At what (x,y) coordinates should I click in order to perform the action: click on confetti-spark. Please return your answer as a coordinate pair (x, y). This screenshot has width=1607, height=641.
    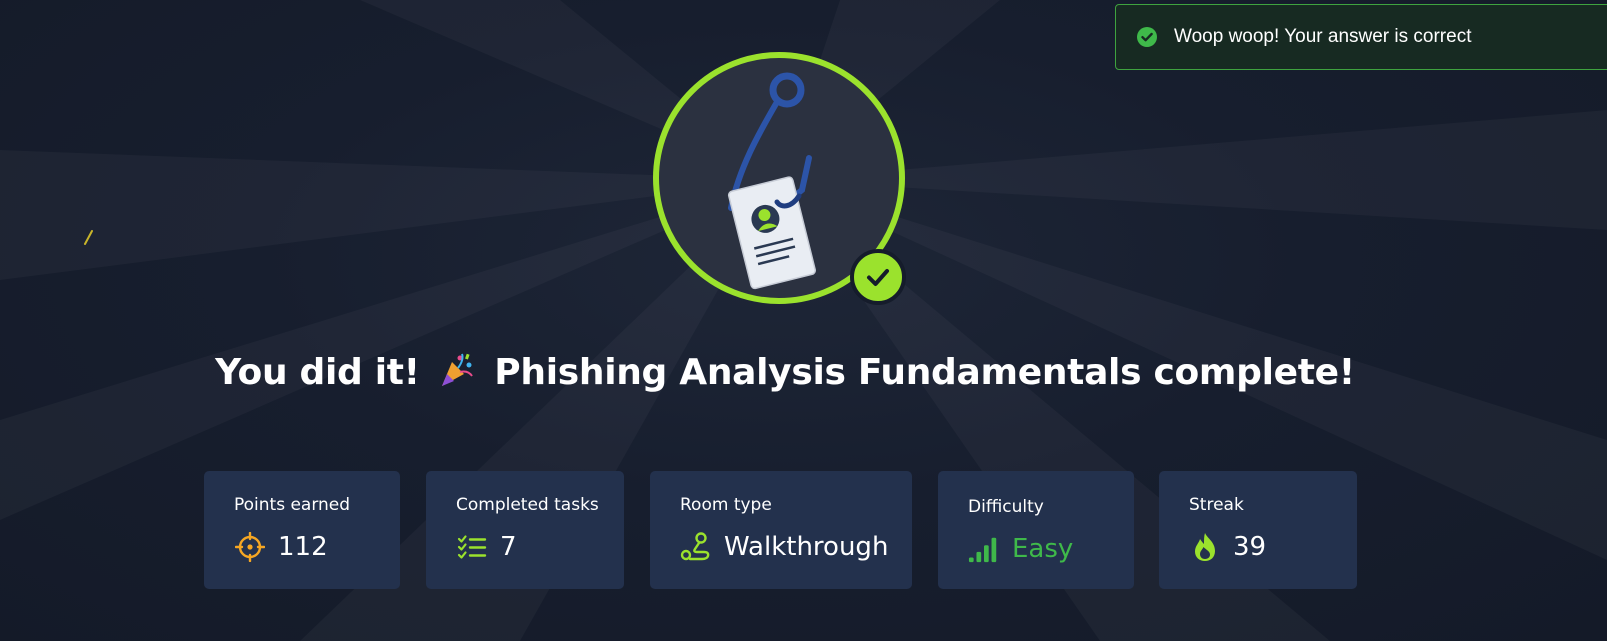
    Looking at the image, I should click on (88, 237).